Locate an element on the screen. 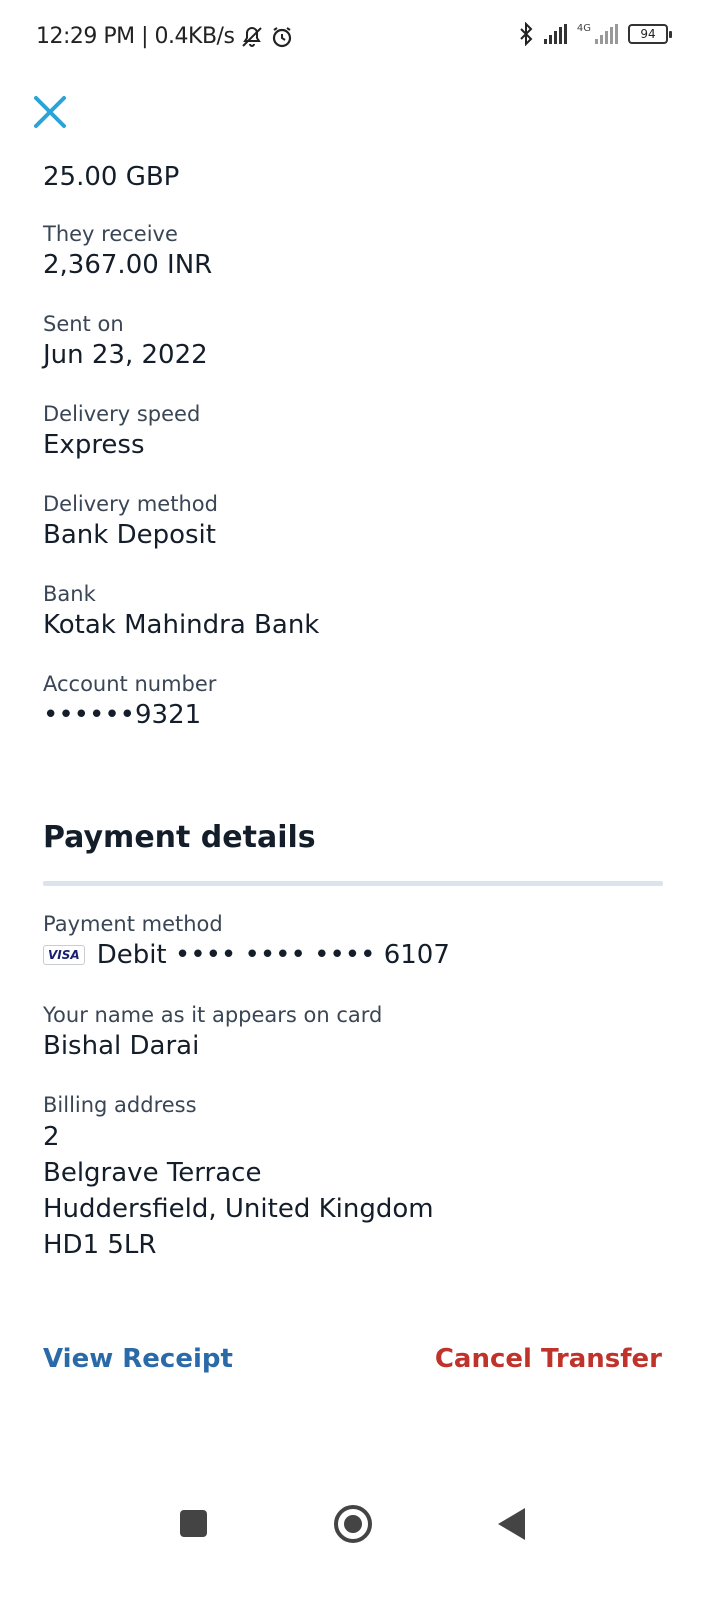 Image resolution: width=720 pixels, height=1600 pixels. mute-icon is located at coordinates (252, 36).